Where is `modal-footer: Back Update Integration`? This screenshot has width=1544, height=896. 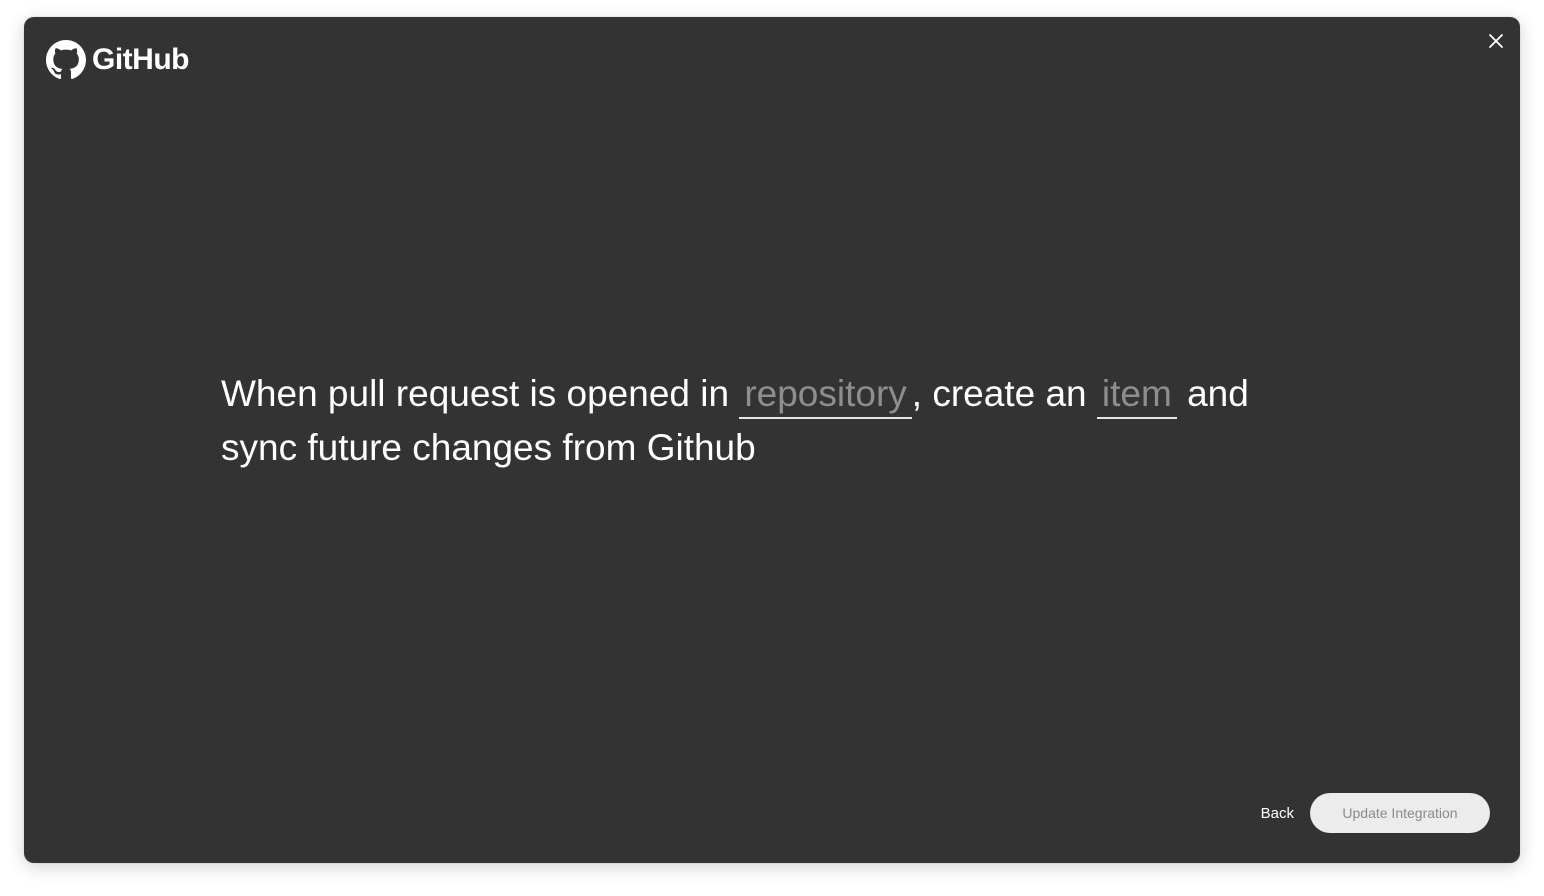 modal-footer: Back Update Integration is located at coordinates (1375, 813).